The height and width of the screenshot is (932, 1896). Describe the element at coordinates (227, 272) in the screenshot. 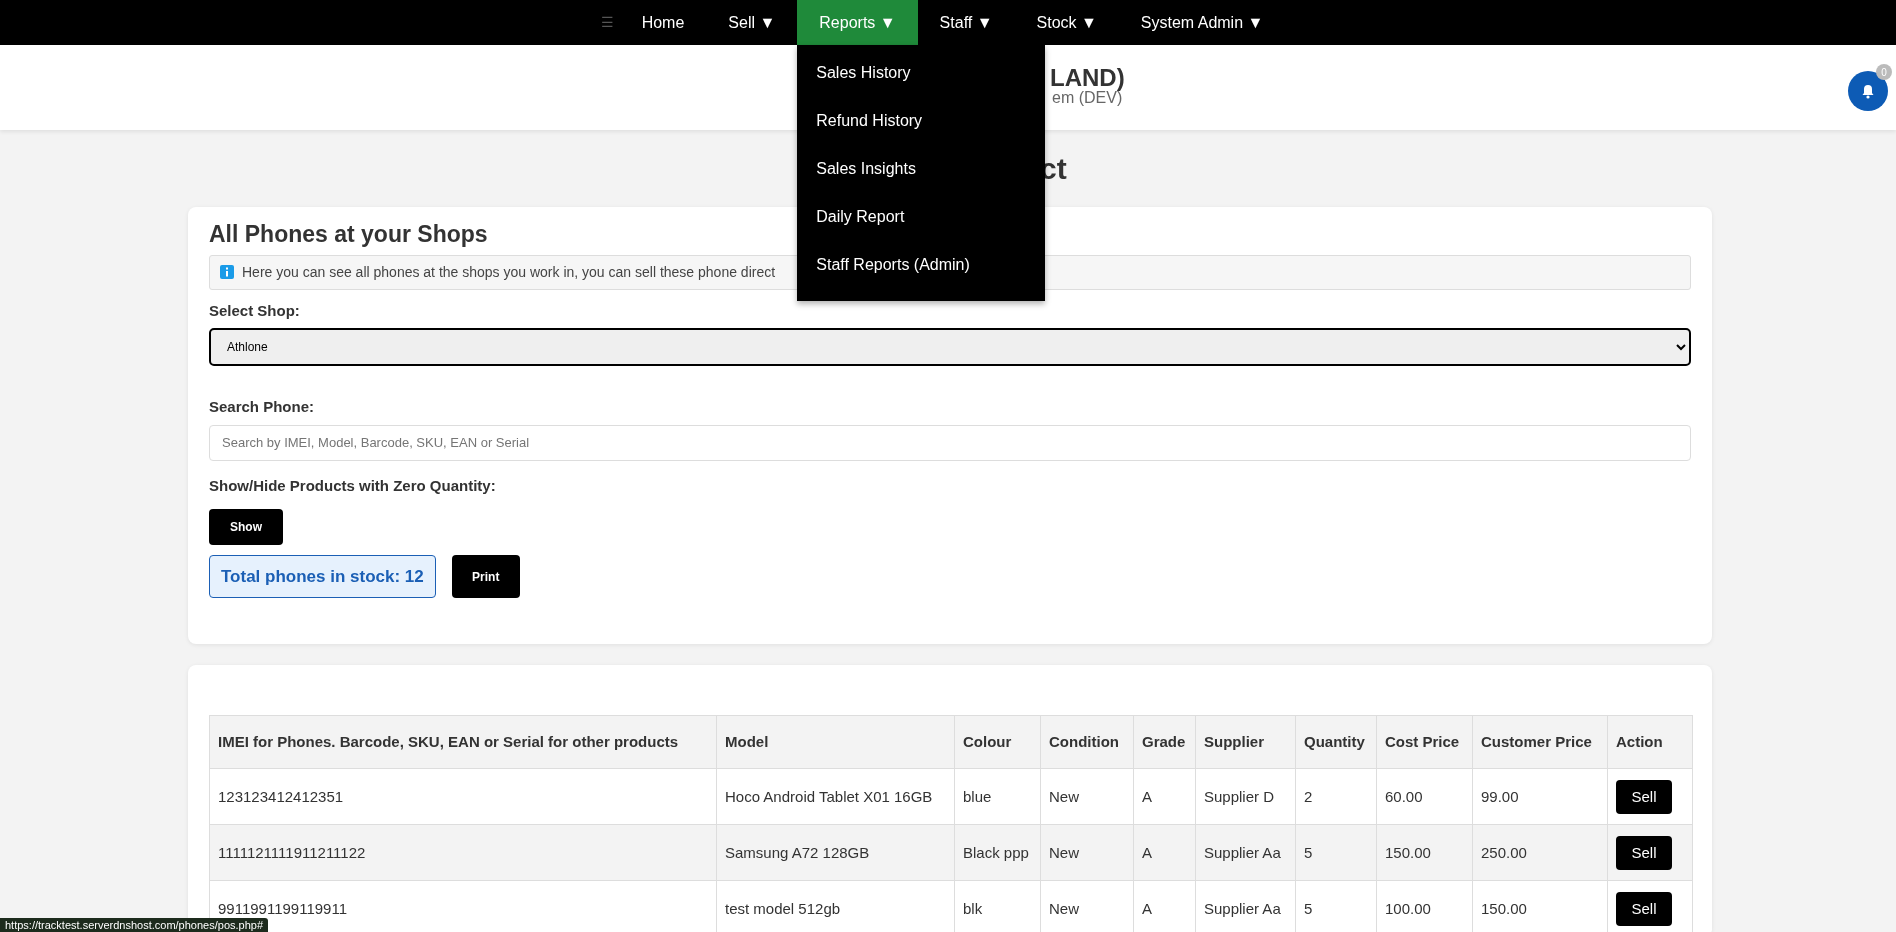

I see `info-icon` at that location.